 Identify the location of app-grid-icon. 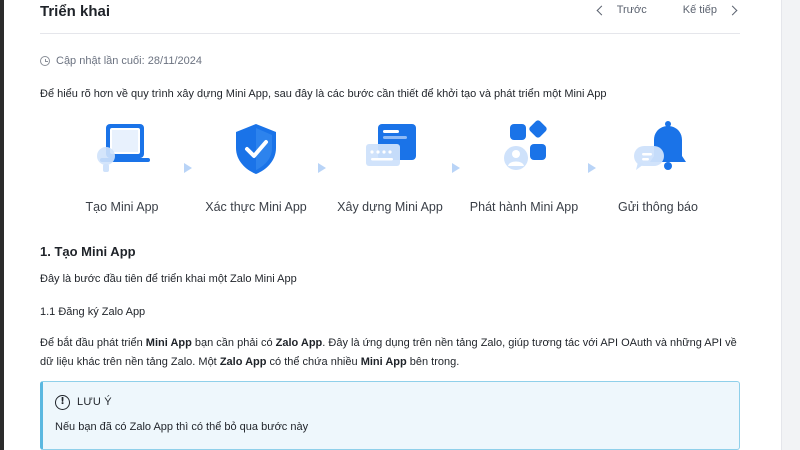
(525, 145).